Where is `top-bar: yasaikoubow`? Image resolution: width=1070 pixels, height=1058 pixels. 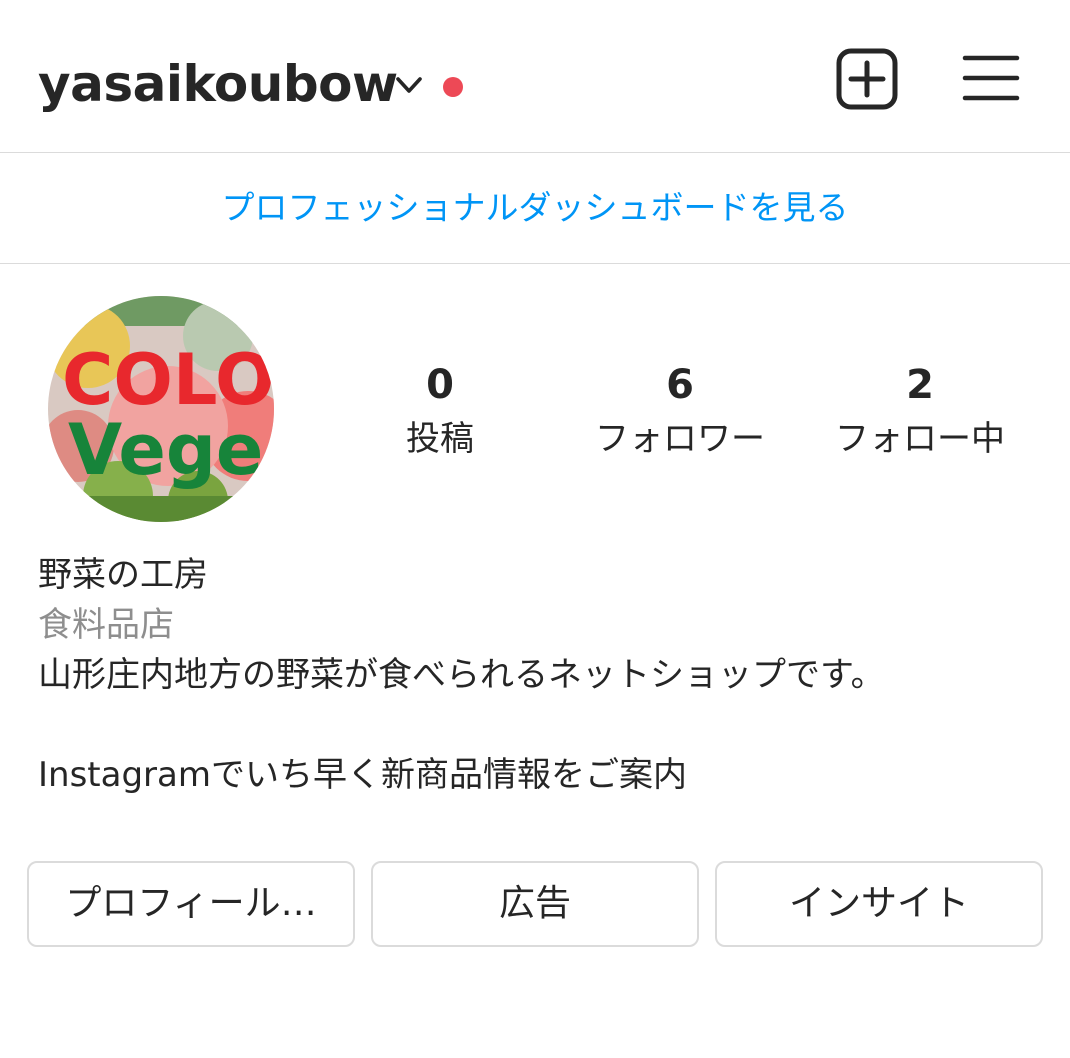 top-bar: yasaikoubow is located at coordinates (535, 76).